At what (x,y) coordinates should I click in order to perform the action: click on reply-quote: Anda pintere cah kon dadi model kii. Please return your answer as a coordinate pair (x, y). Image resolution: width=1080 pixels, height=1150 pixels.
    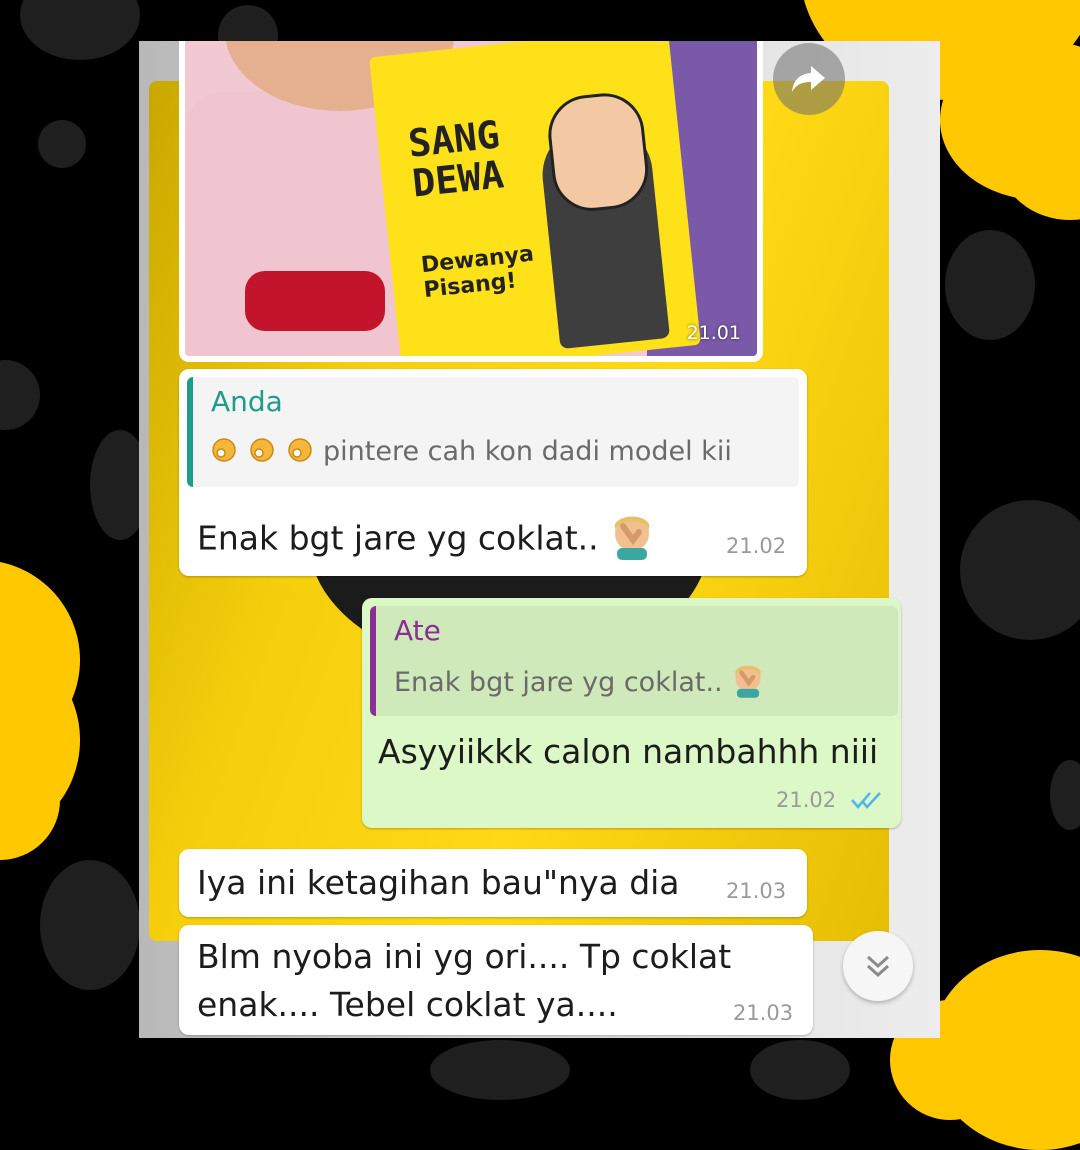
    Looking at the image, I should click on (493, 432).